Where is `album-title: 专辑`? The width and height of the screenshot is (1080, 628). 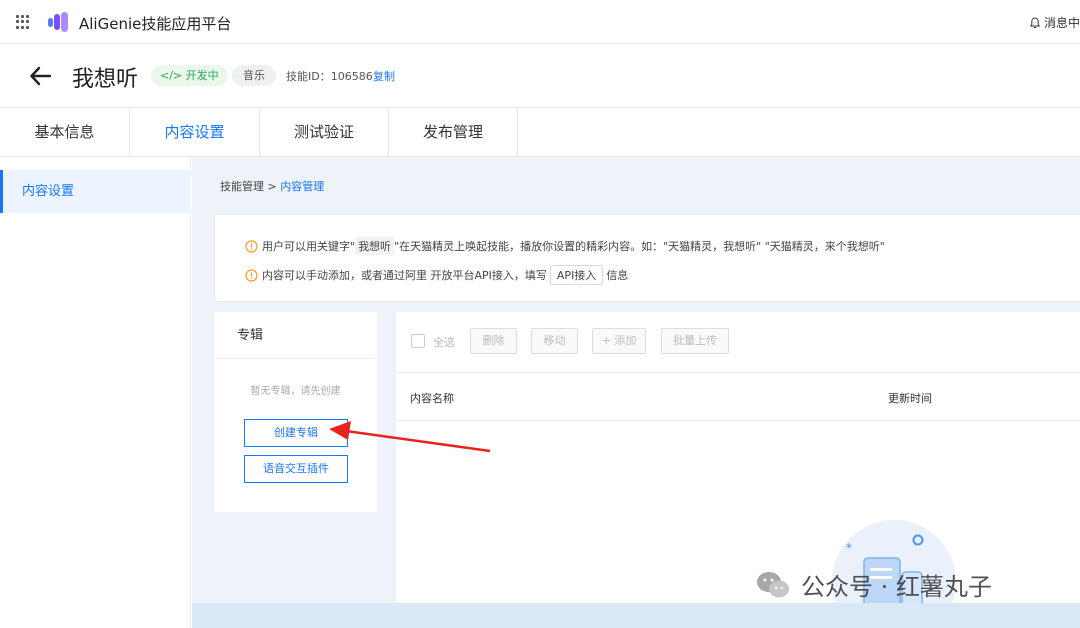 album-title: 专辑 is located at coordinates (295, 335).